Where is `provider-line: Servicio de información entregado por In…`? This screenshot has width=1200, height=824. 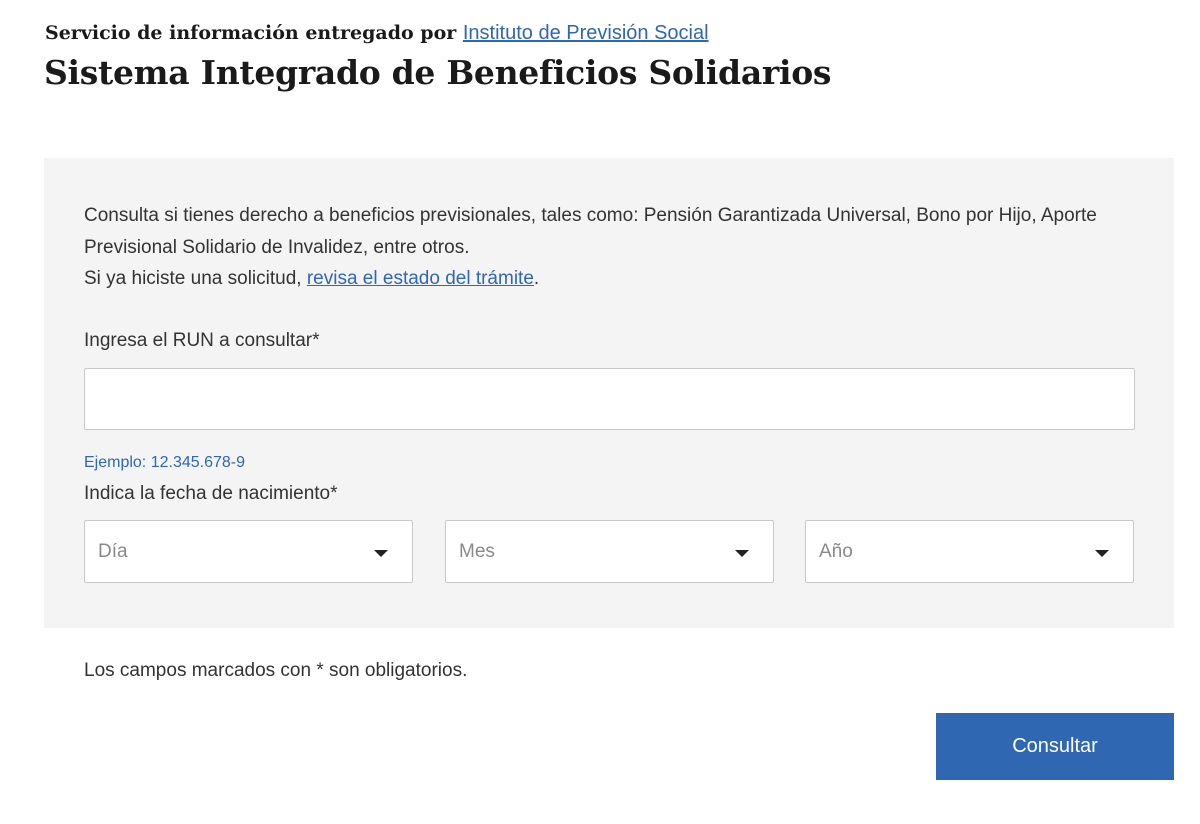
provider-line: Servicio de información entregado por In… is located at coordinates (377, 33).